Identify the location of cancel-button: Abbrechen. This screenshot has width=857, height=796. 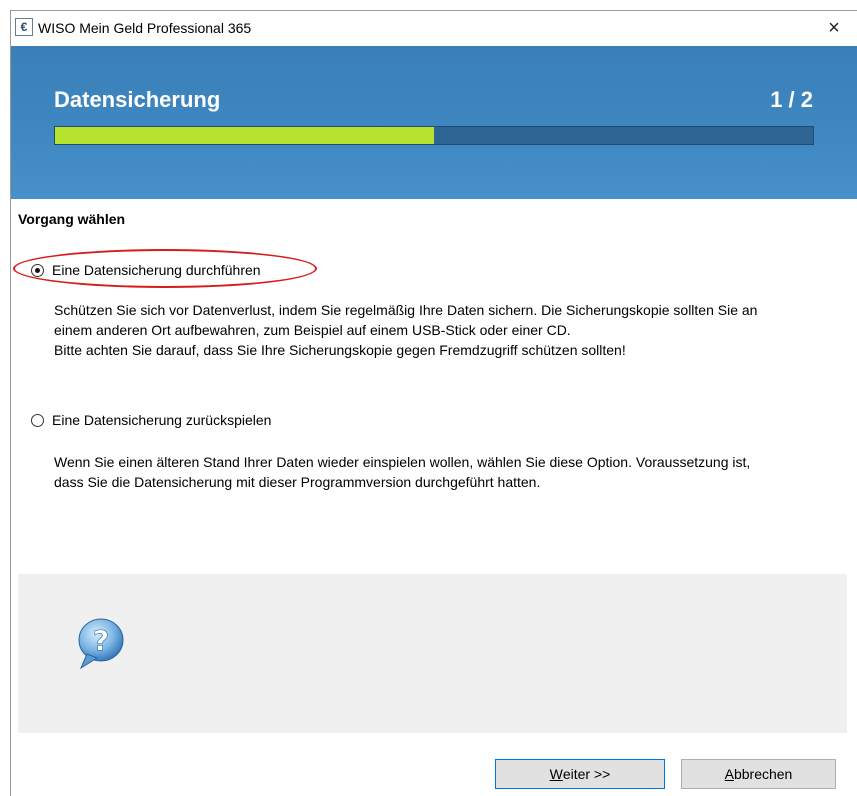
(758, 774).